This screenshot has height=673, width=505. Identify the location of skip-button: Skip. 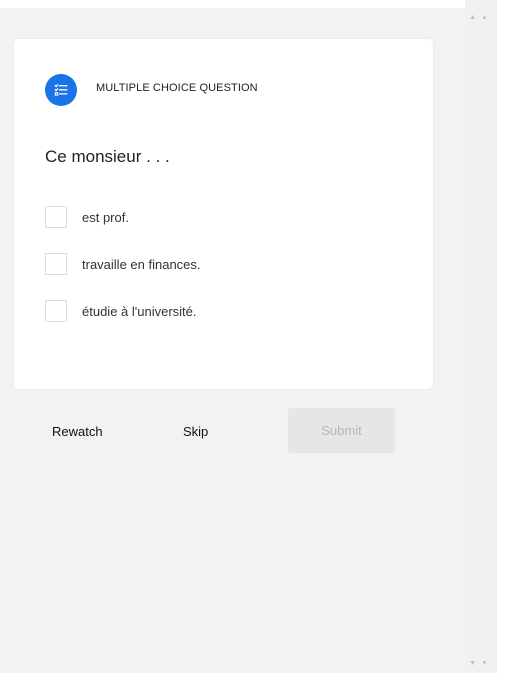
(195, 431).